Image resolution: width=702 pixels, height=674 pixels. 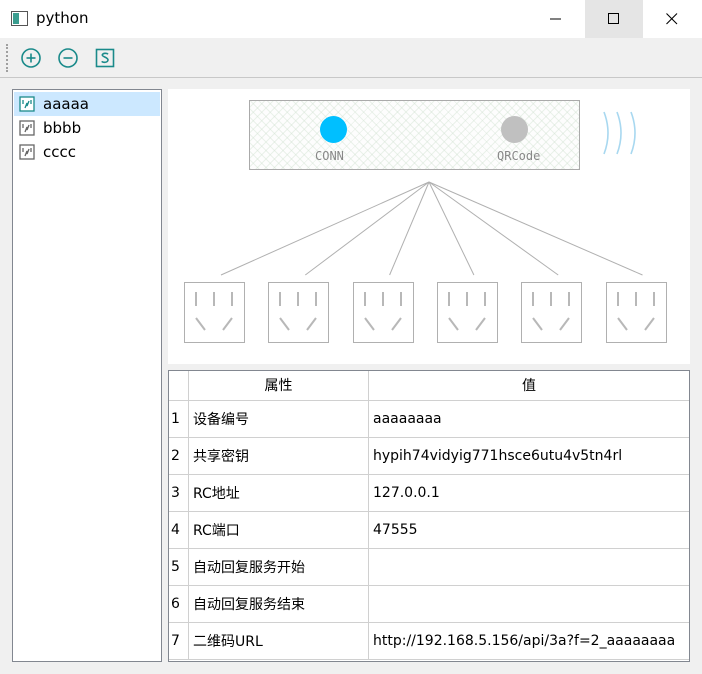 What do you see at coordinates (529, 456) in the screenshot?
I see `value-cell: hypih74vidyig771hsce6utu4v5tn4rl` at bounding box center [529, 456].